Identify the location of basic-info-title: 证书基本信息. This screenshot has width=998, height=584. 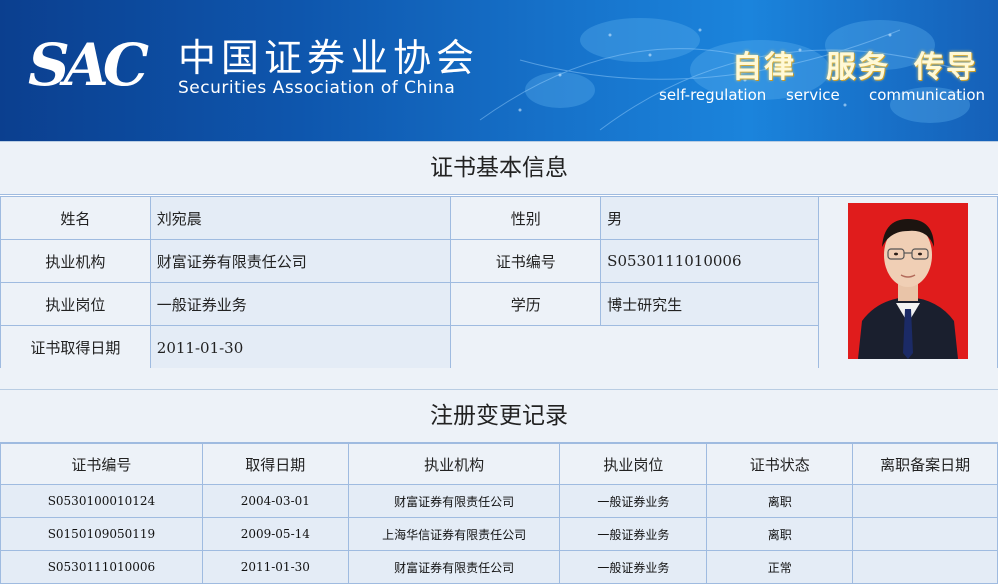
(499, 168).